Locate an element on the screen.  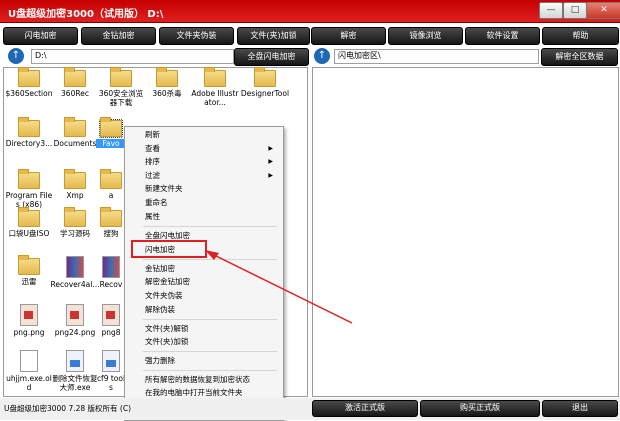
status-bar: U盘超级加密3000 7.28 版权所有 (C) 激活正式版 购买正式版 退出 is located at coordinates (310, 409).